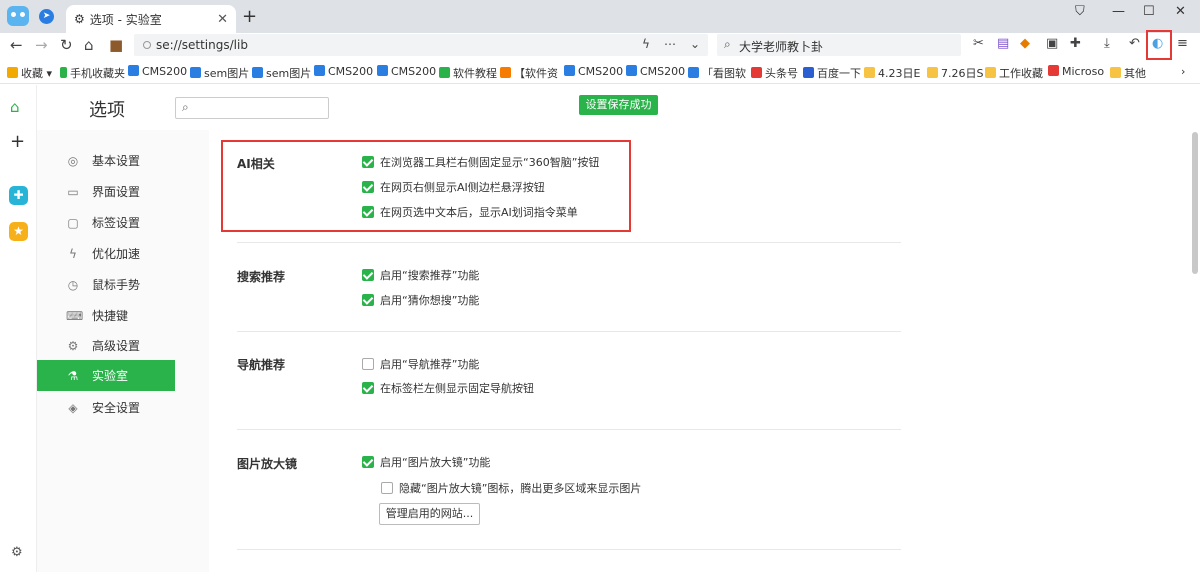 This screenshot has width=1200, height=572. What do you see at coordinates (125, 19) in the screenshot?
I see `tab-title: 选项 - 实验室` at bounding box center [125, 19].